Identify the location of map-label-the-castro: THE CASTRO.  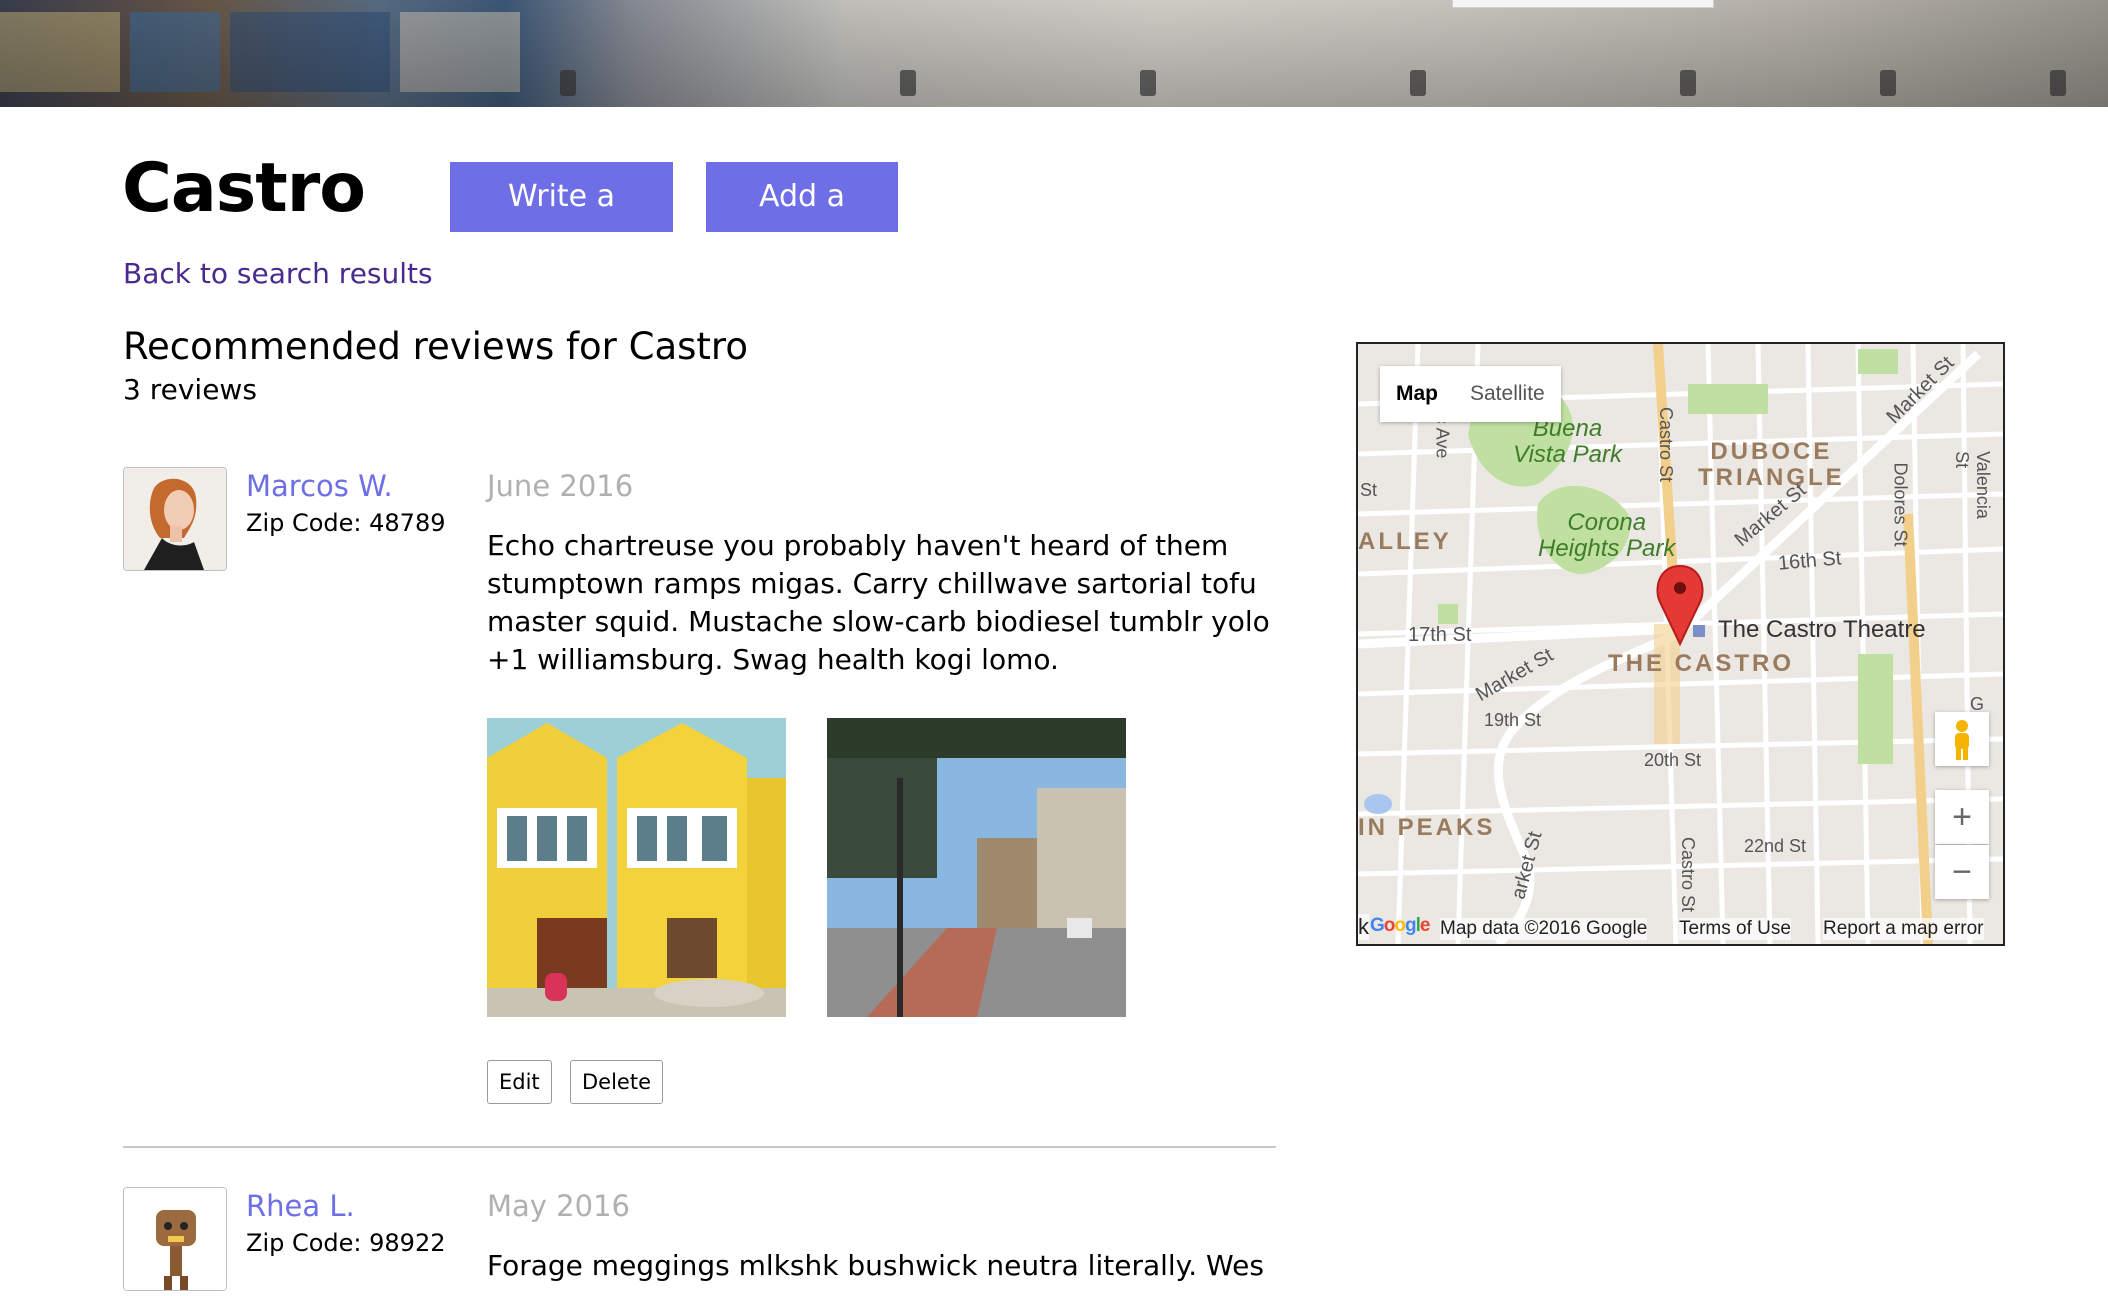
(1701, 663).